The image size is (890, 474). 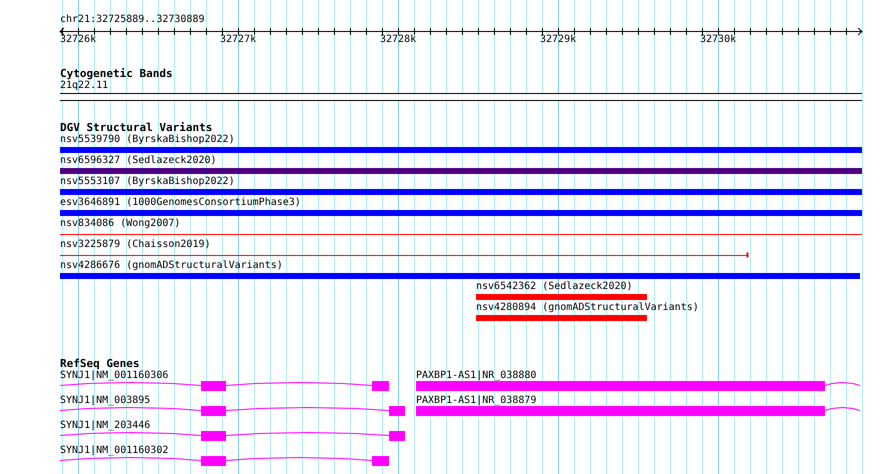 What do you see at coordinates (147, 140) in the screenshot?
I see `variant-label: nsv5539790 (ByrskaBishop2022)` at bounding box center [147, 140].